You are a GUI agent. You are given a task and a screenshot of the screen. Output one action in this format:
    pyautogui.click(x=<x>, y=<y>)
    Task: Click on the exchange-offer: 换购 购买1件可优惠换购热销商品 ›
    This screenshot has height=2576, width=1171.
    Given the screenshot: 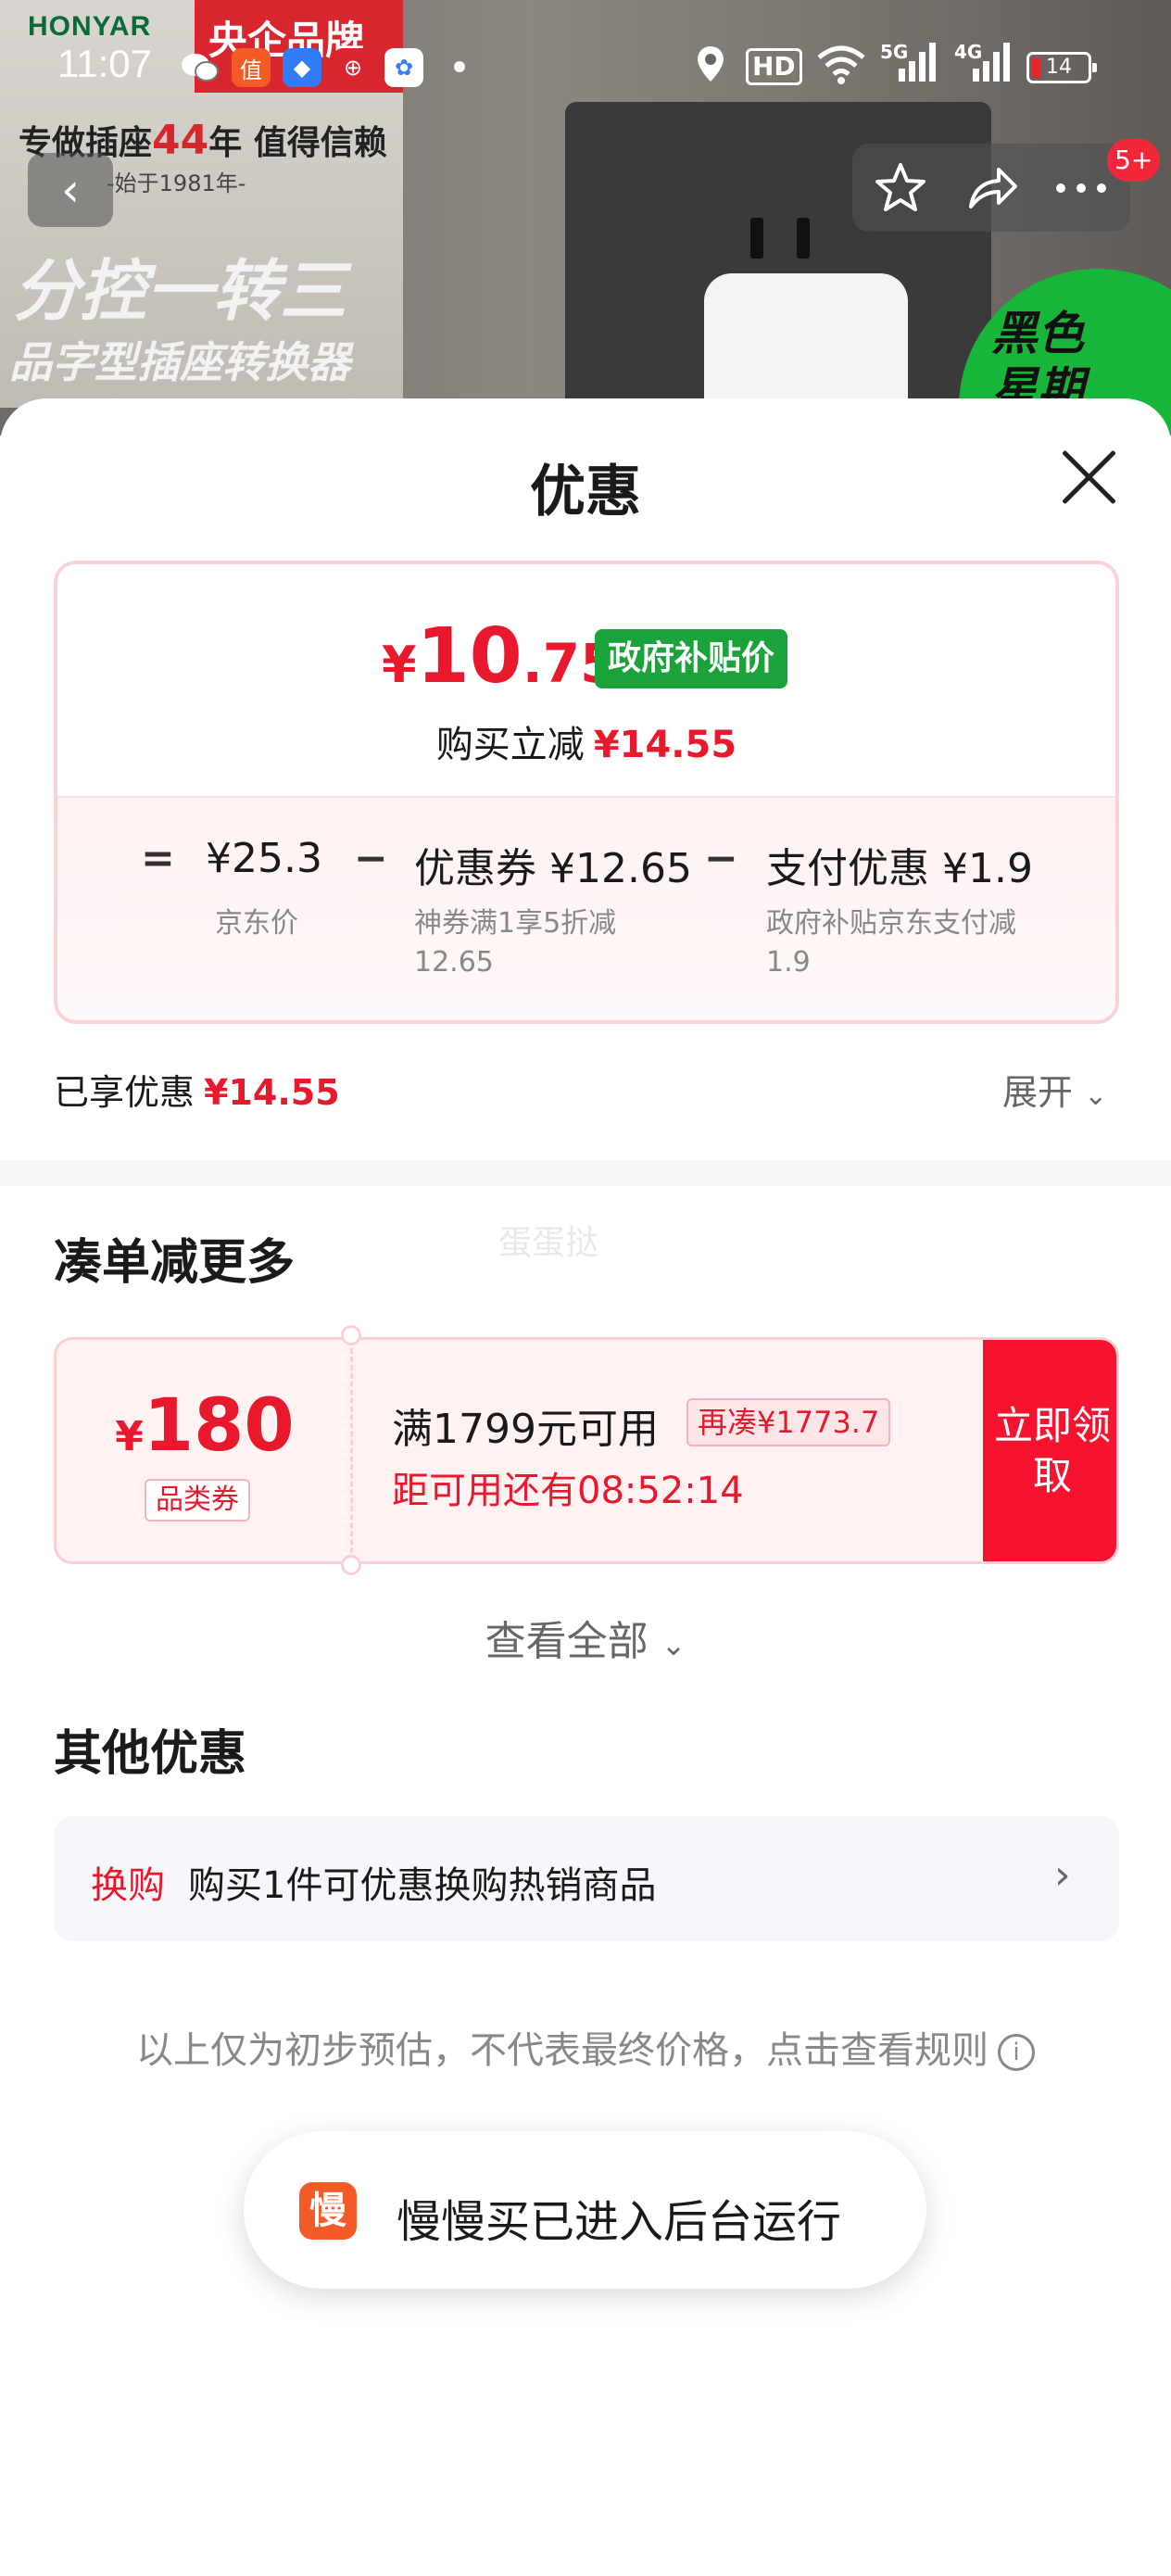 What is the action you would take?
    pyautogui.click(x=587, y=1878)
    